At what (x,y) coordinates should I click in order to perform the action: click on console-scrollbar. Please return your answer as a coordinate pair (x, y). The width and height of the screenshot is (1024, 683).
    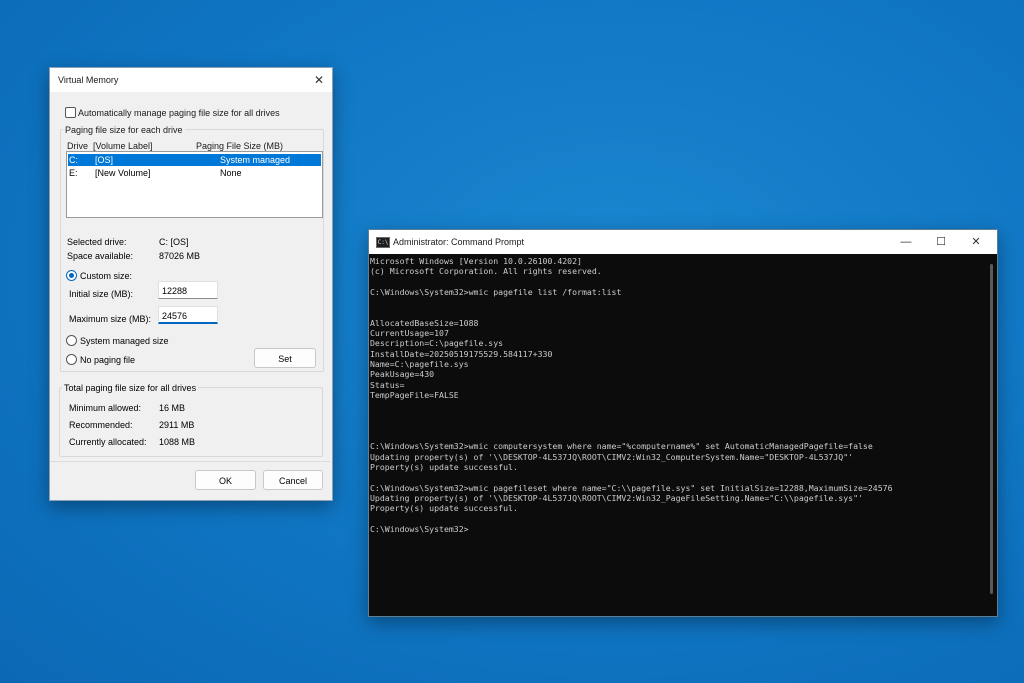
    Looking at the image, I should click on (990, 435).